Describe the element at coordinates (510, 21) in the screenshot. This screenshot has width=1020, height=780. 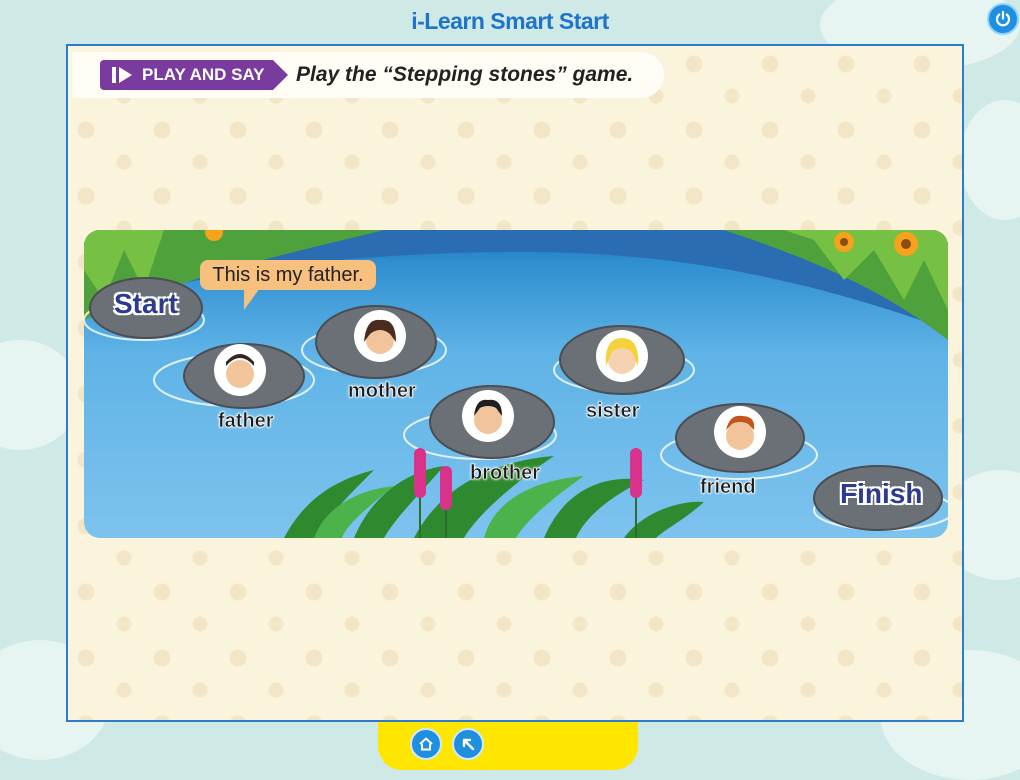
I see `app-title: i-Learn Smart Start` at that location.